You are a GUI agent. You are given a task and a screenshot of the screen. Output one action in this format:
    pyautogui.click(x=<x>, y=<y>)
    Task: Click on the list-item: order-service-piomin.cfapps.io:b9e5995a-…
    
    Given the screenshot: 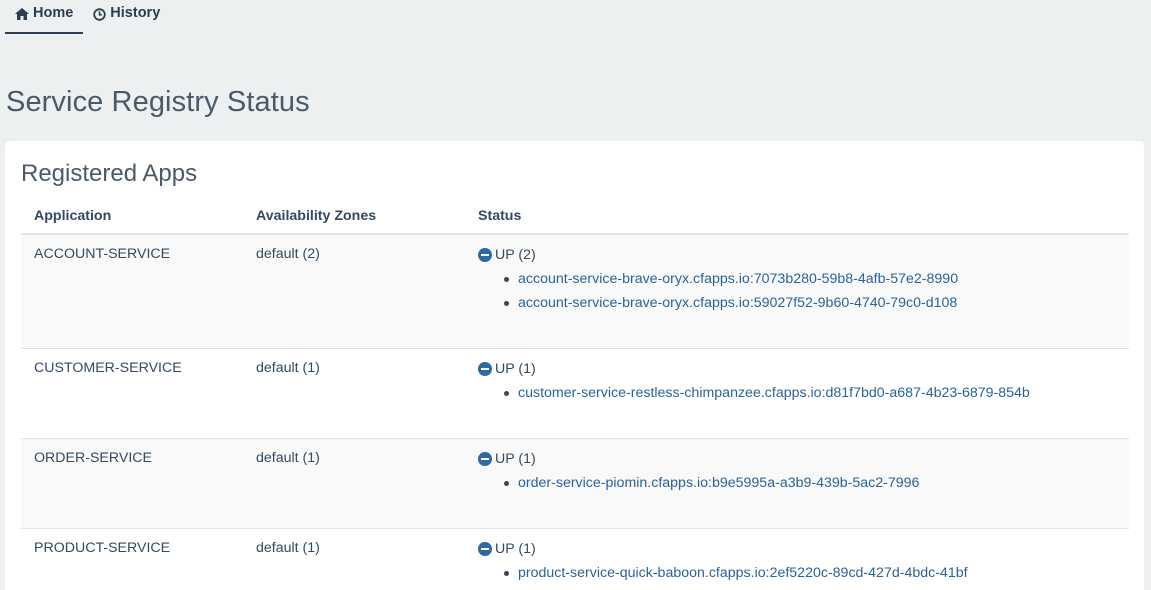 What is the action you would take?
    pyautogui.click(x=797, y=486)
    